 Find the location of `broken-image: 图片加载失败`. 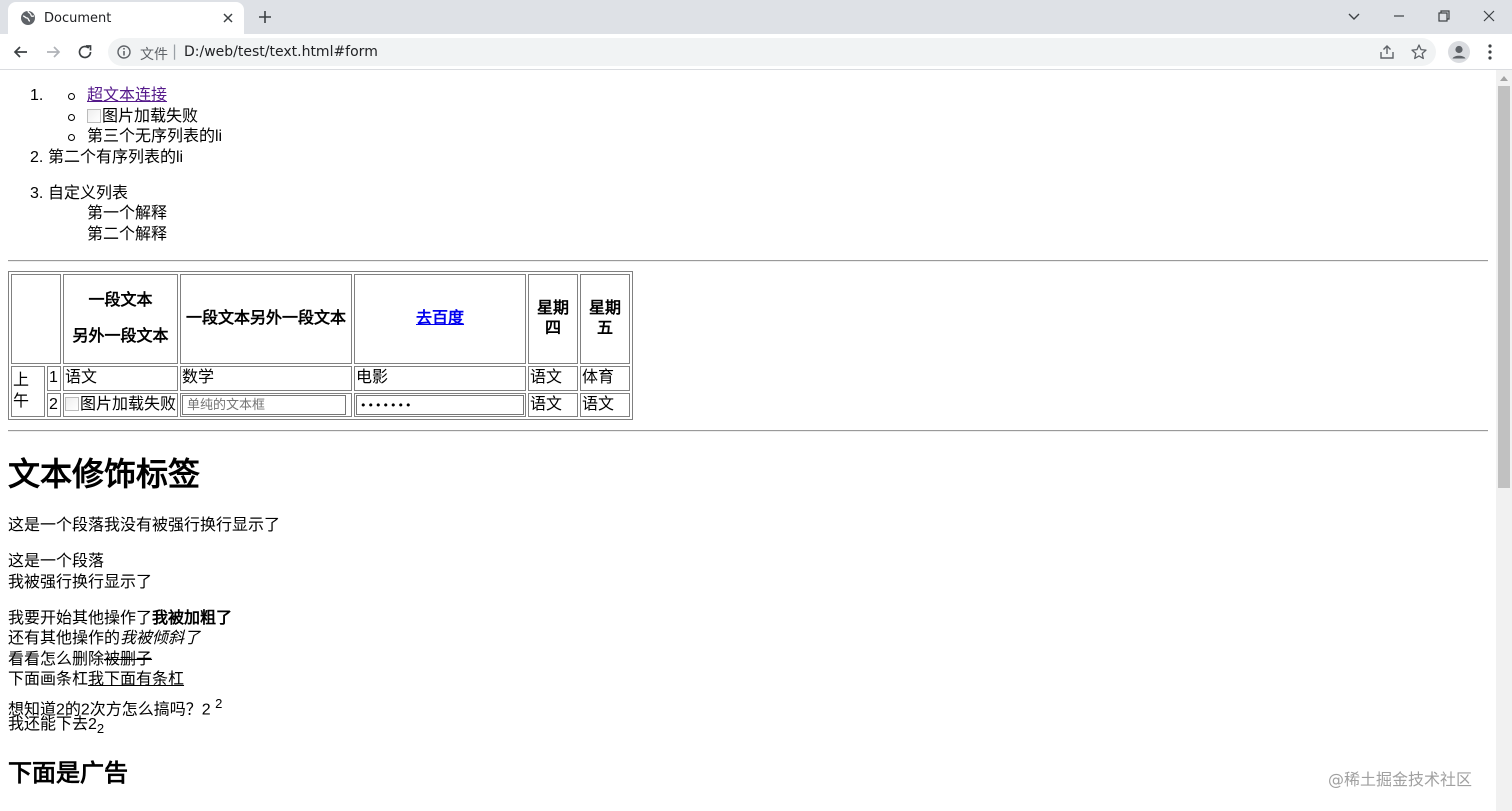

broken-image: 图片加载失败 is located at coordinates (142, 117).